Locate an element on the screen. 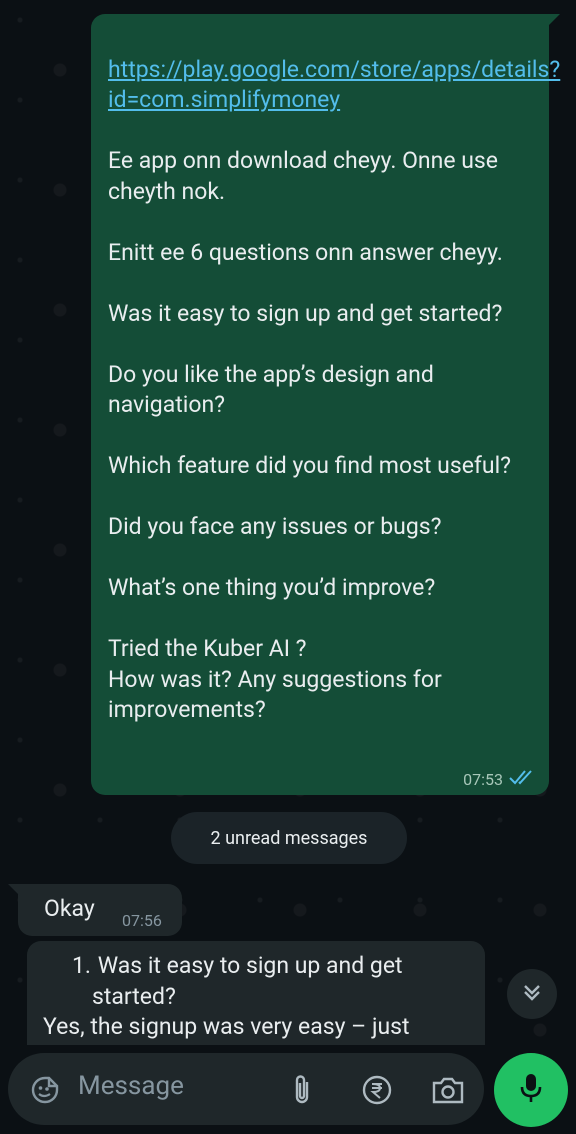  scroll-to-bottom-button is located at coordinates (532, 994).